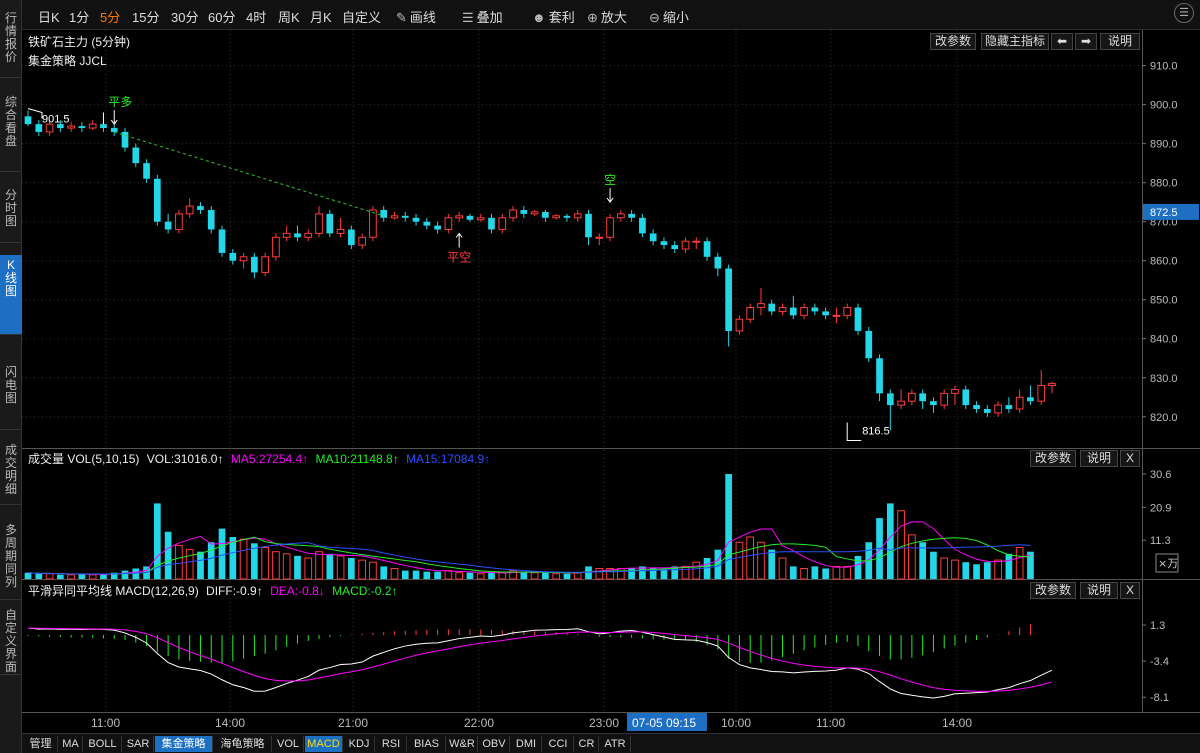 This screenshot has width=1200, height=753. Describe the element at coordinates (256, 16) in the screenshot. I see `period-button-6: 4时` at that location.